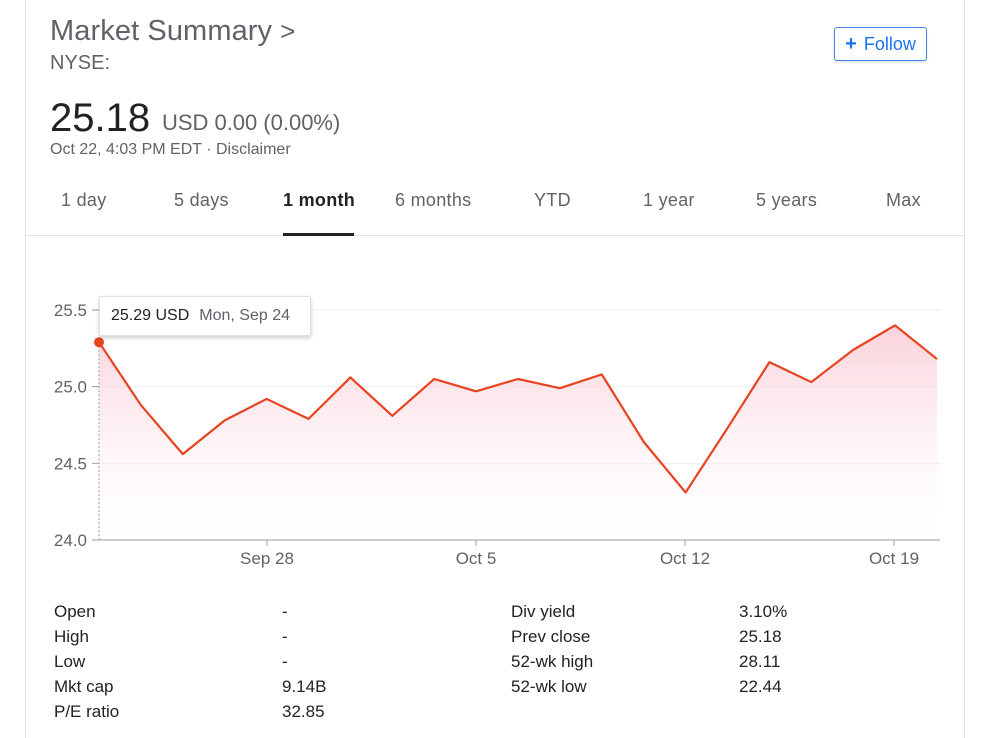 Image resolution: width=982 pixels, height=738 pixels. I want to click on chart-tooltip: 25.29 USD Mon, Sep 24, so click(205, 316).